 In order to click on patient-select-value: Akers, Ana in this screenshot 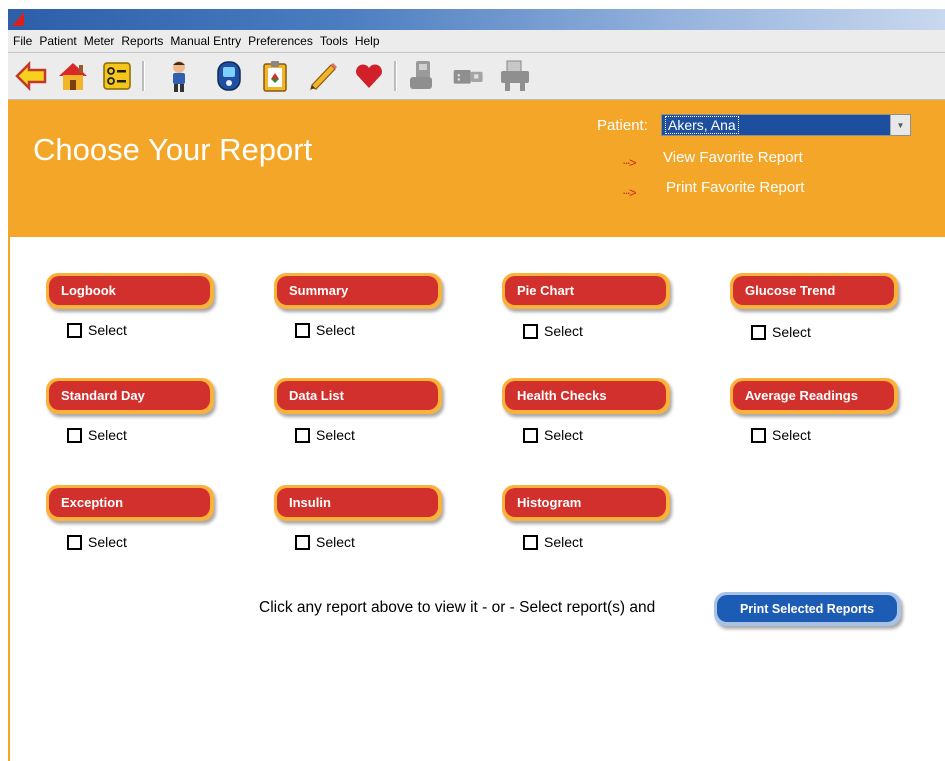, I will do `click(702, 125)`.